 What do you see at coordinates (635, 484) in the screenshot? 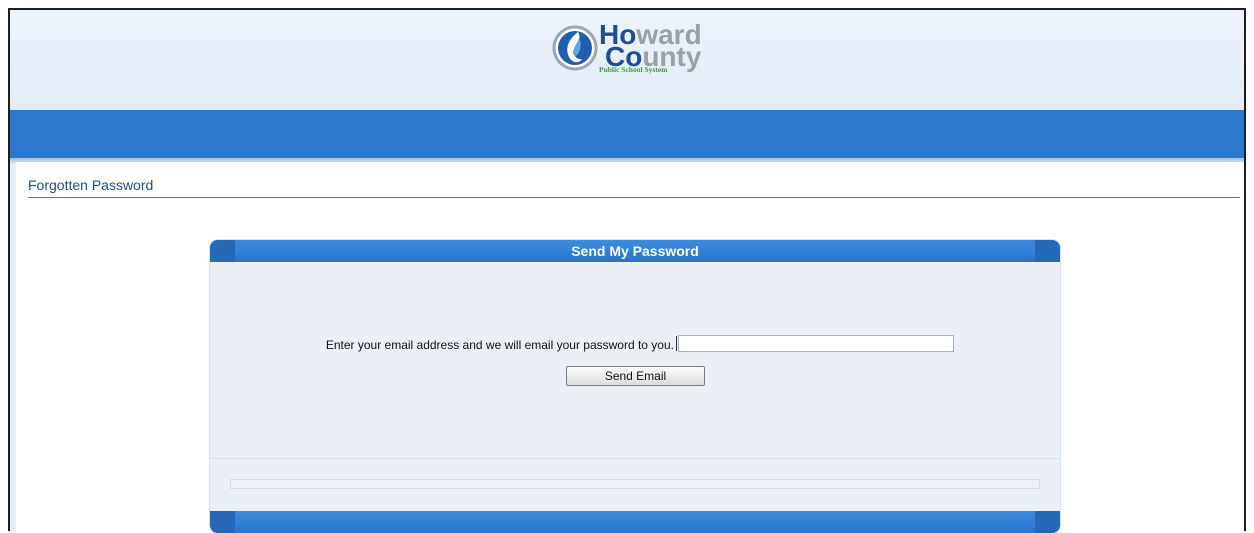
I see `status-strip` at bounding box center [635, 484].